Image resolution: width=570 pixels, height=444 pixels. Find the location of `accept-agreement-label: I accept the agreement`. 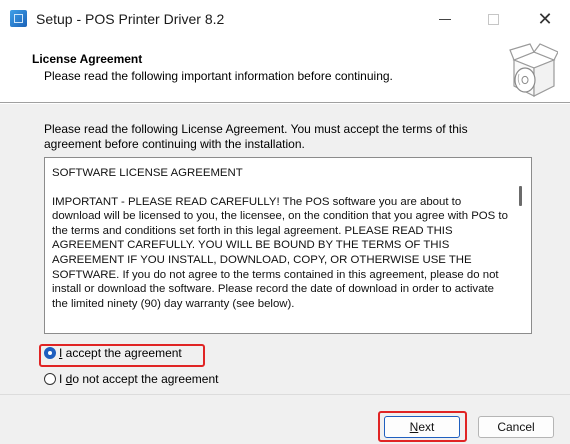

accept-agreement-label: I accept the agreement is located at coordinates (120, 353).